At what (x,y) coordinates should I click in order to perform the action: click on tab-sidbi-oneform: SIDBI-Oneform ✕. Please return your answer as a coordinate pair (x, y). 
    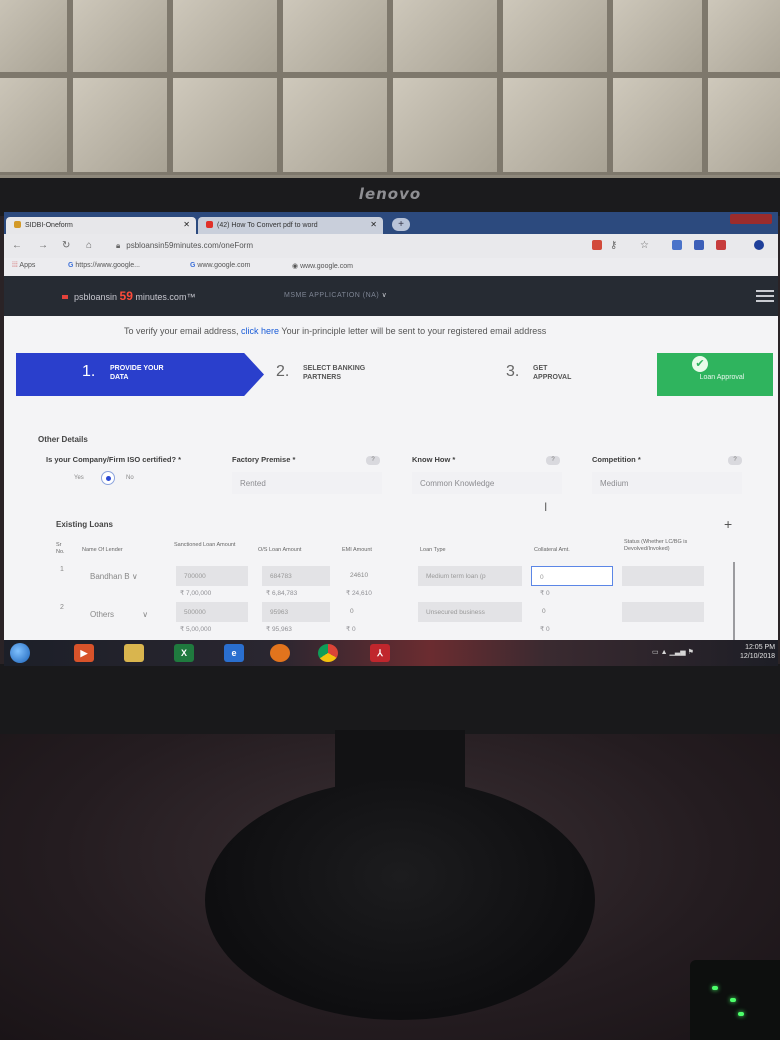
    Looking at the image, I should click on (101, 225).